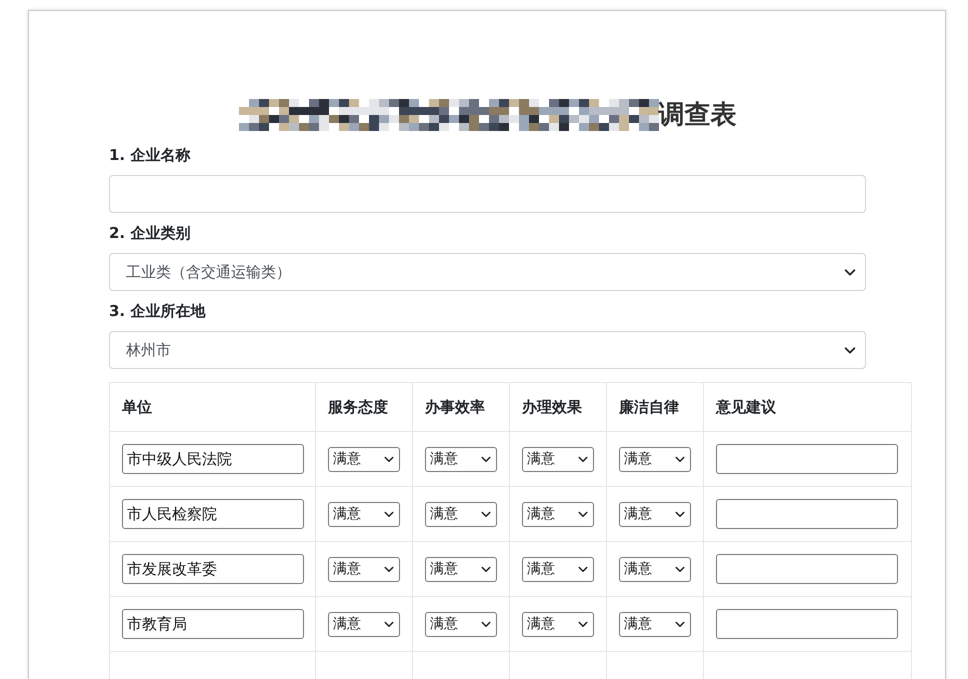  I want to click on column-header: 办理效果, so click(558, 407).